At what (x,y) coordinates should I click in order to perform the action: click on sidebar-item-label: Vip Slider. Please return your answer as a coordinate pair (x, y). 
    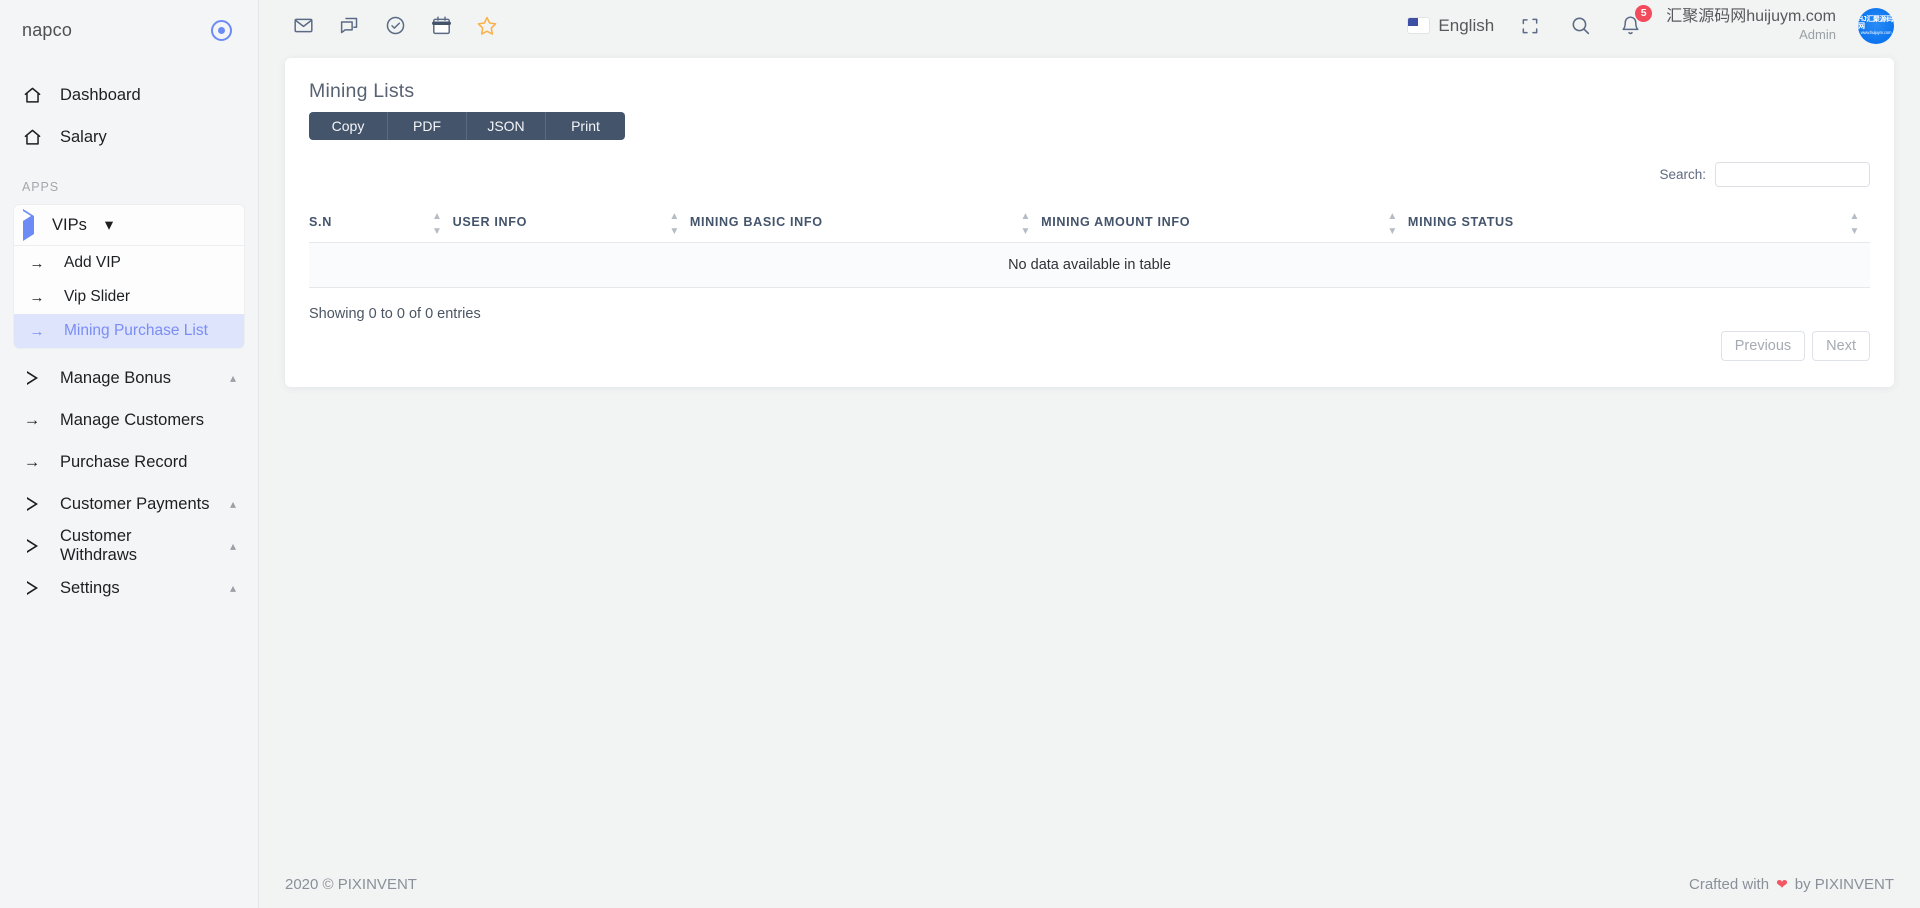
    Looking at the image, I should click on (97, 296).